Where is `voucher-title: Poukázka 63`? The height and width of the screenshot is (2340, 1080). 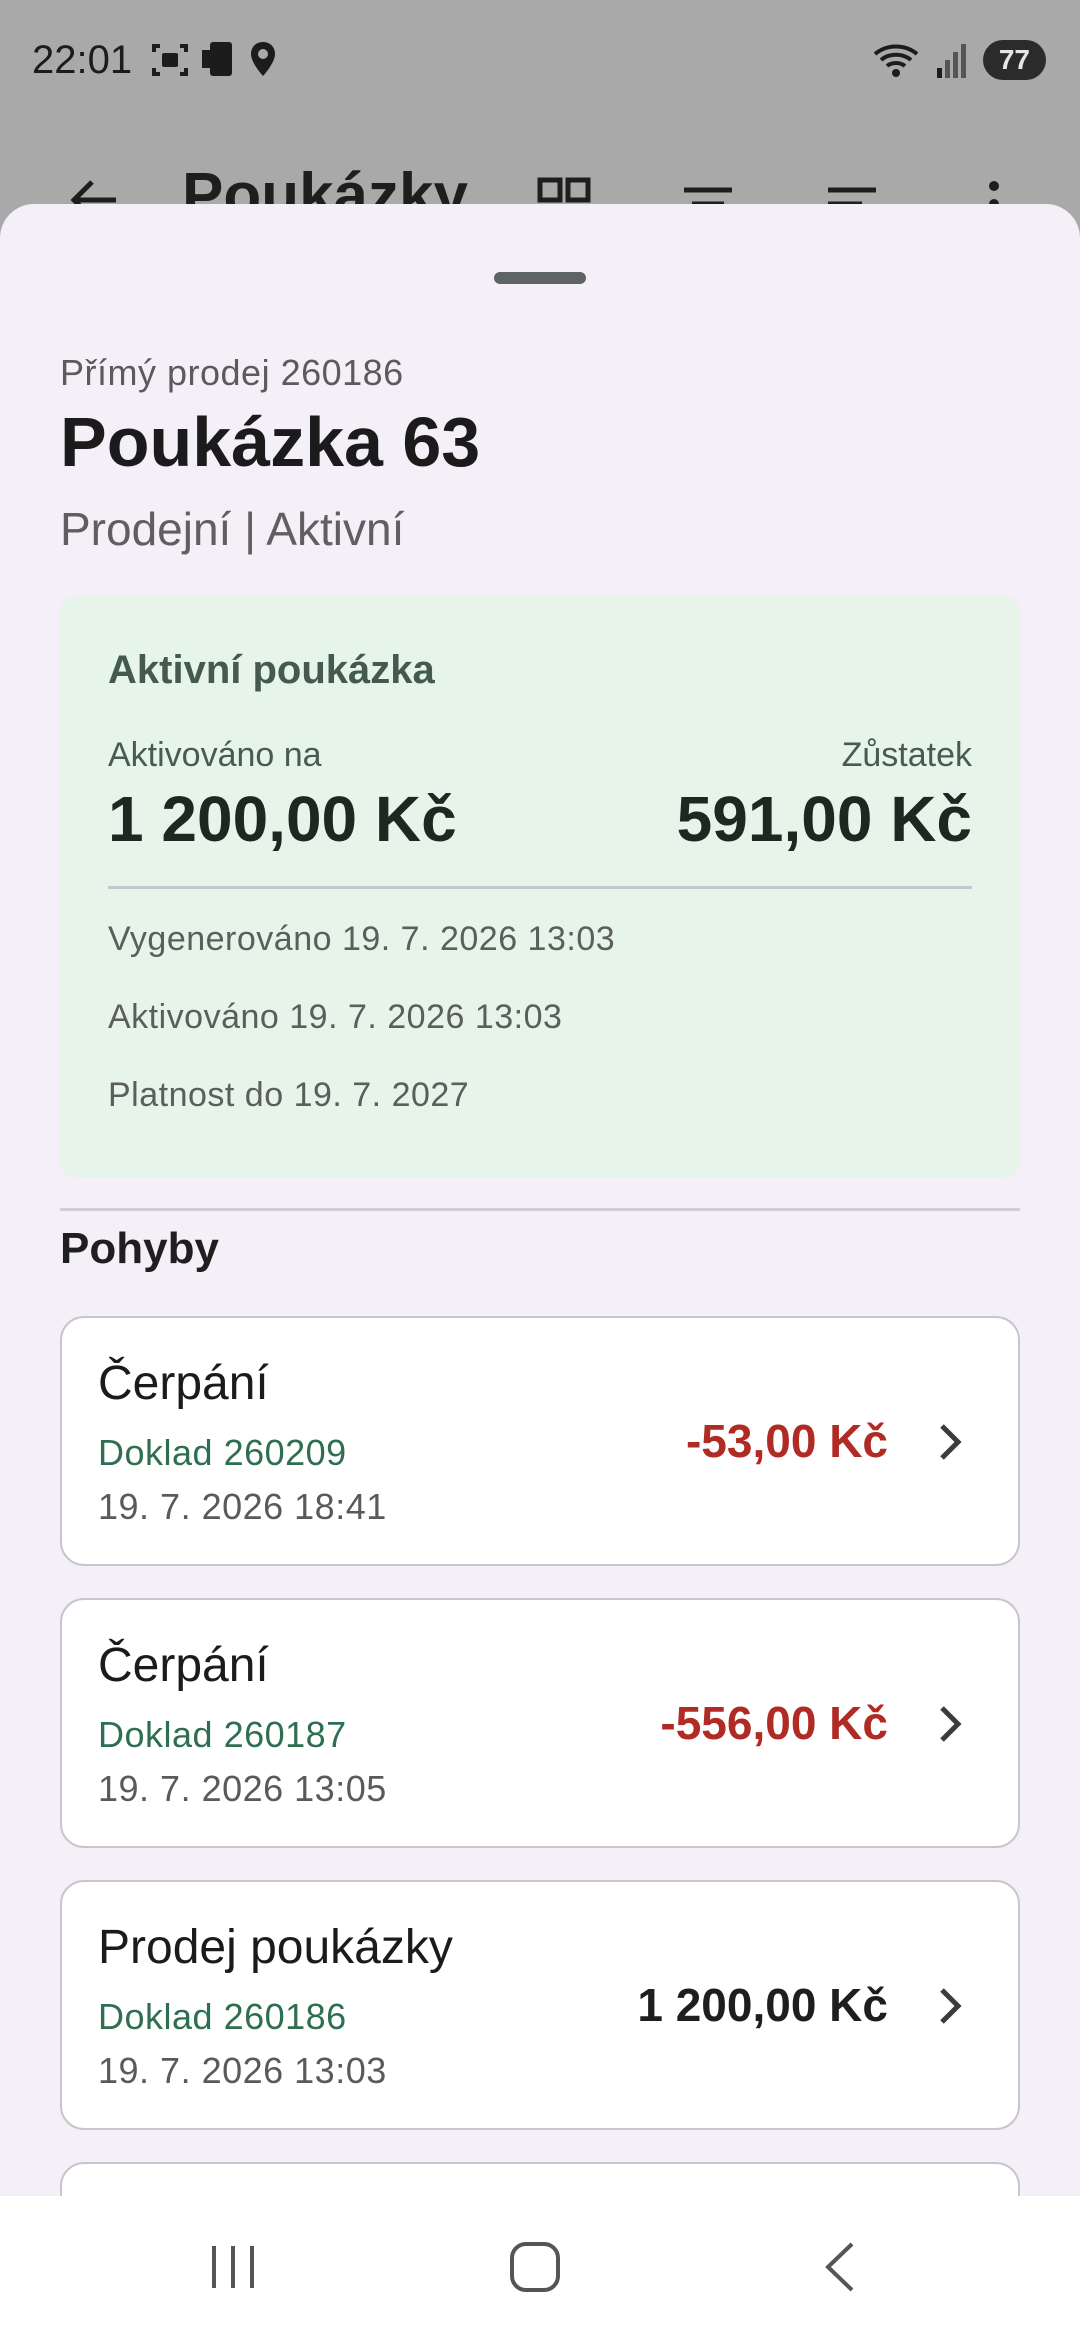
voucher-title: Poukázka 63 is located at coordinates (270, 442).